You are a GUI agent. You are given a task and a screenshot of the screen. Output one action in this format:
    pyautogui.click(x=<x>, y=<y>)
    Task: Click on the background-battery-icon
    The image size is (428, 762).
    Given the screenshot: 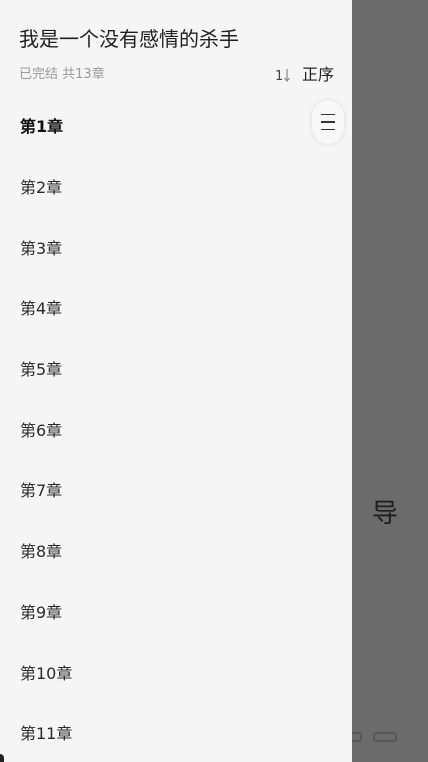 What is the action you would take?
    pyautogui.click(x=385, y=737)
    